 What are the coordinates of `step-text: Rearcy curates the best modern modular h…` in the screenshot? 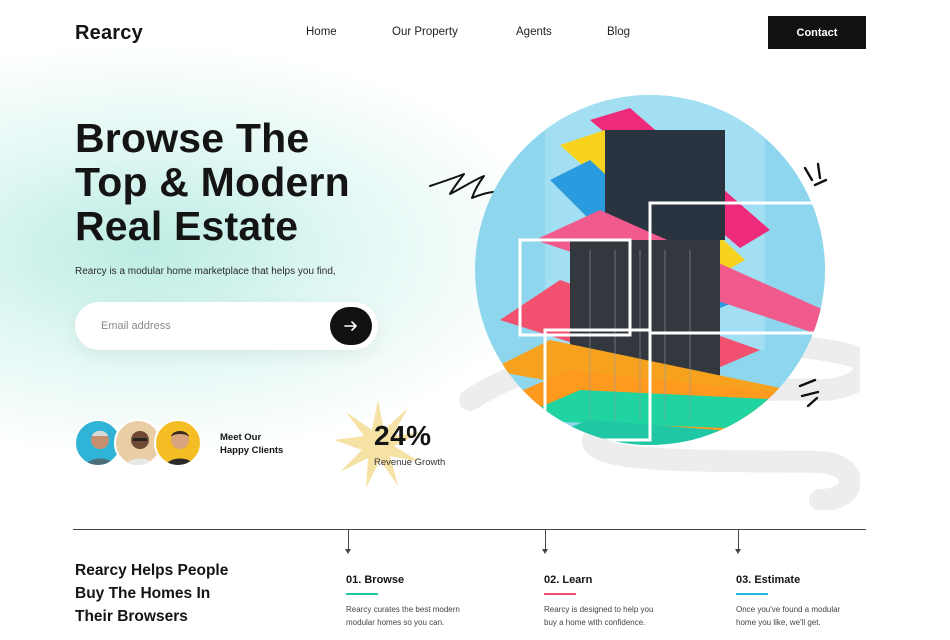 It's located at (426, 616).